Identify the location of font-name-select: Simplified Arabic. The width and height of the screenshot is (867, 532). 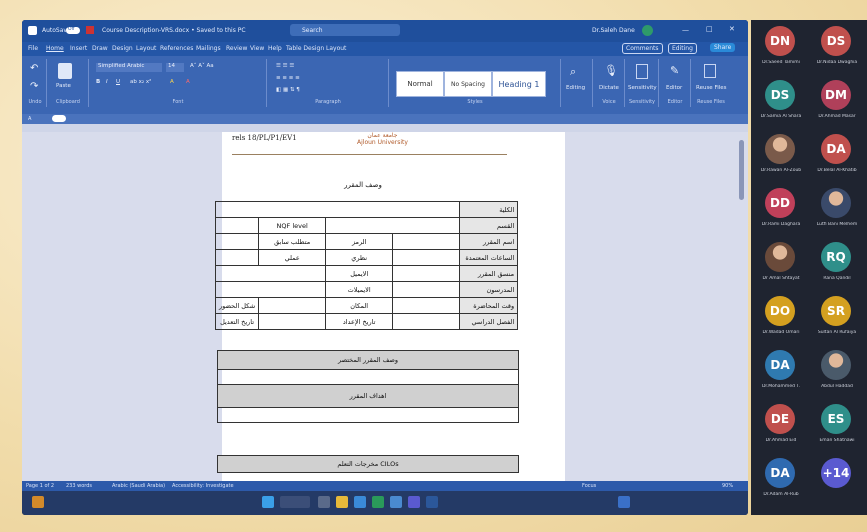
(129, 67).